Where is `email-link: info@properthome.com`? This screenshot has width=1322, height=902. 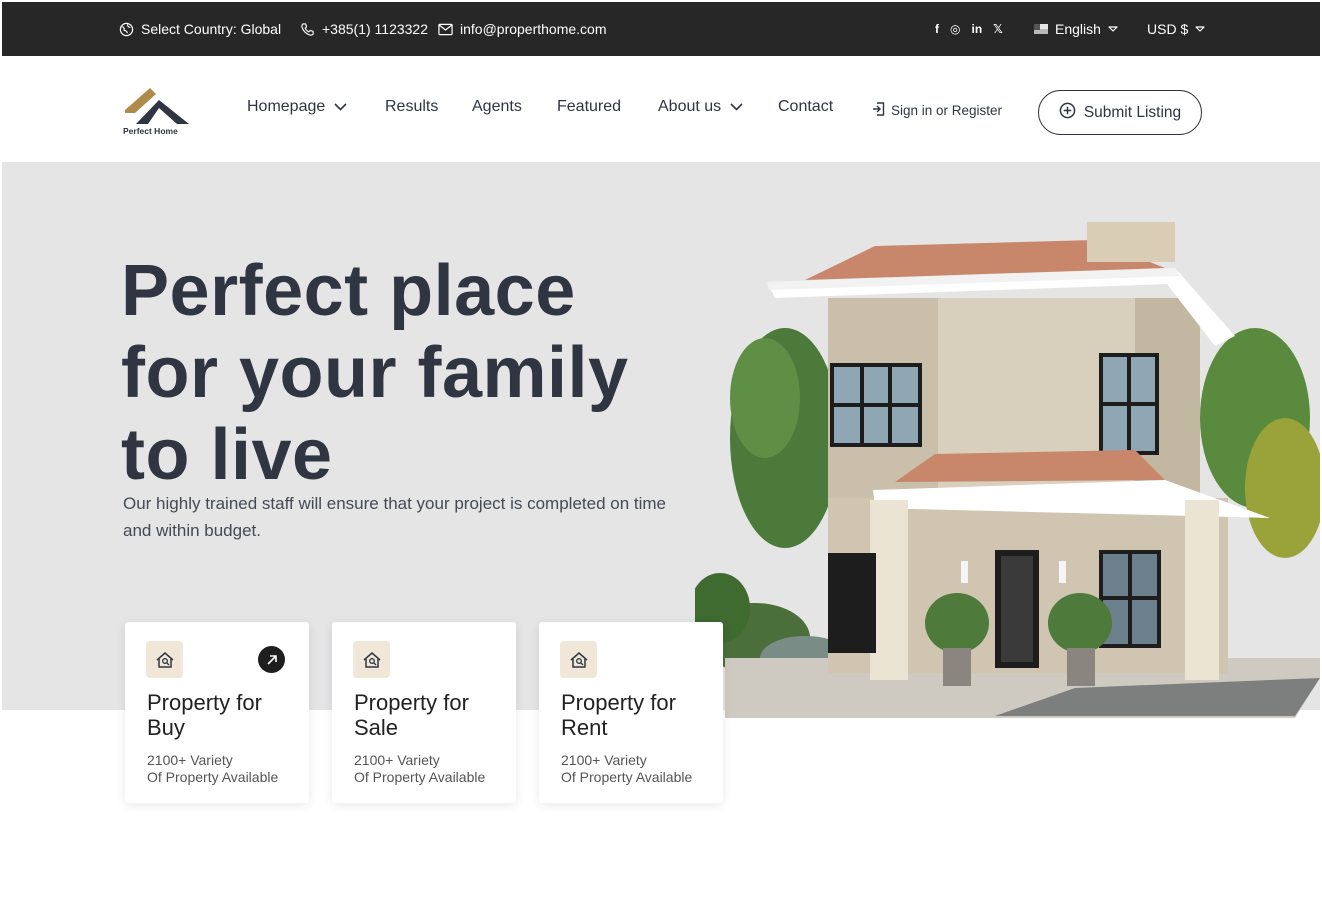 email-link: info@properthome.com is located at coordinates (522, 29).